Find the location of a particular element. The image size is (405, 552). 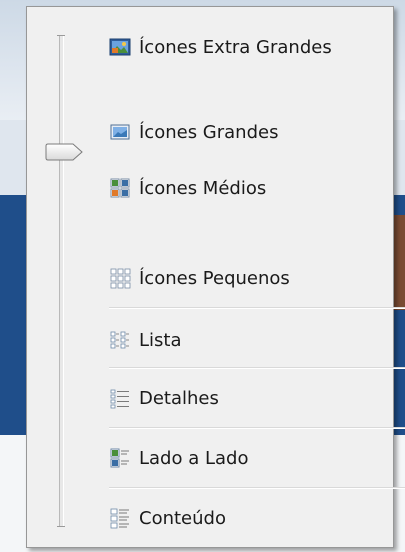

menu-item-extra-large-icons: Ícones Extra Grandes is located at coordinates (220, 47).